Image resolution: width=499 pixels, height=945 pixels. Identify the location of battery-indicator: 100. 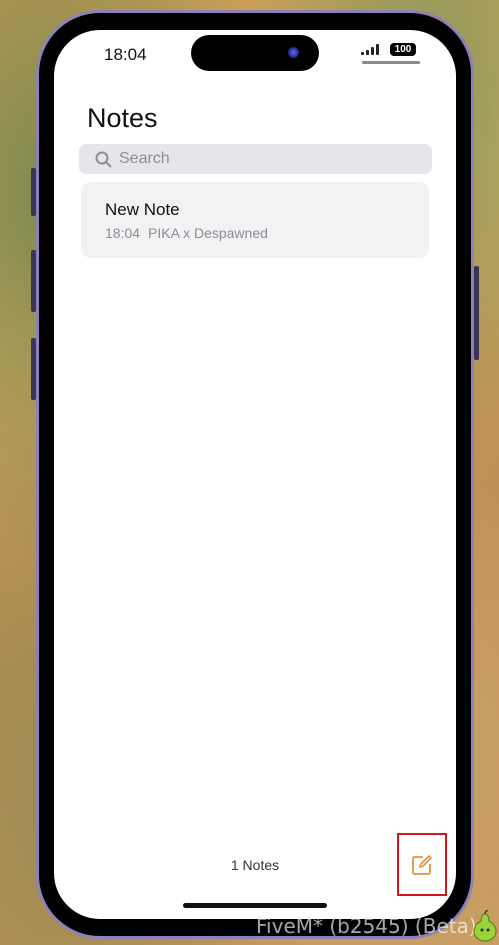
(403, 49).